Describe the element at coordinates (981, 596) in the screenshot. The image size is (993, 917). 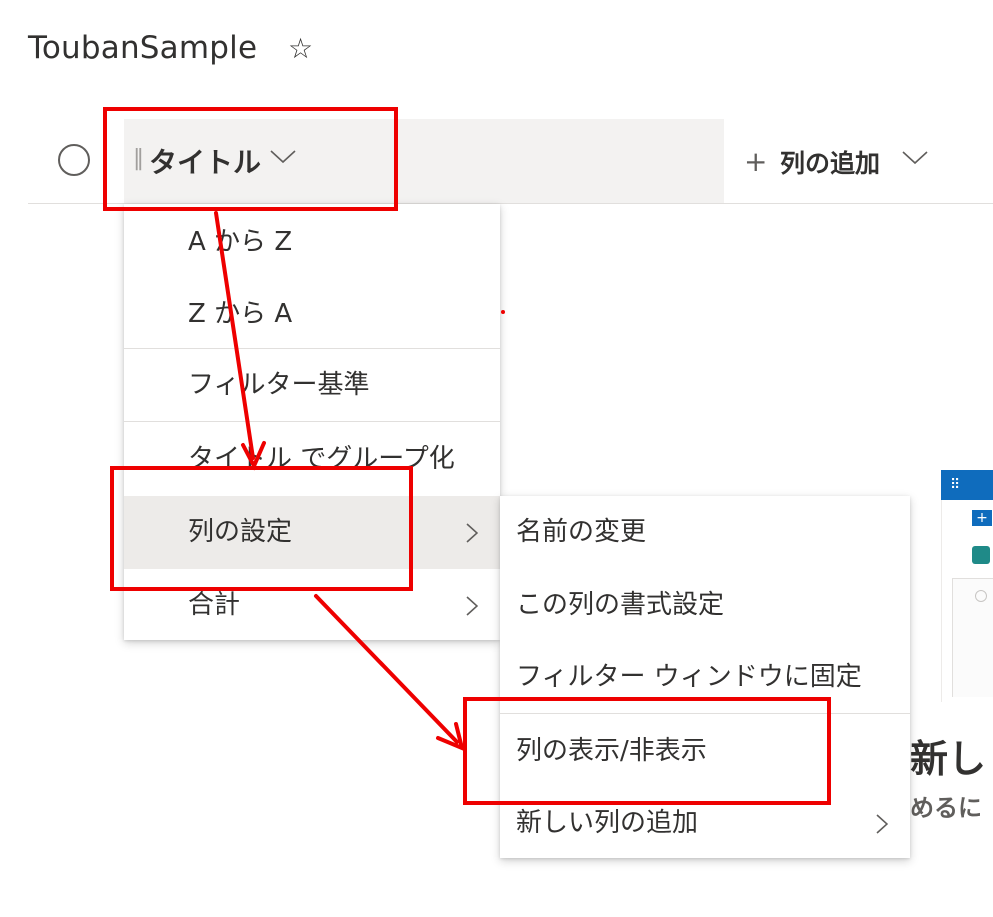
I see `illustration-radio-icon` at that location.